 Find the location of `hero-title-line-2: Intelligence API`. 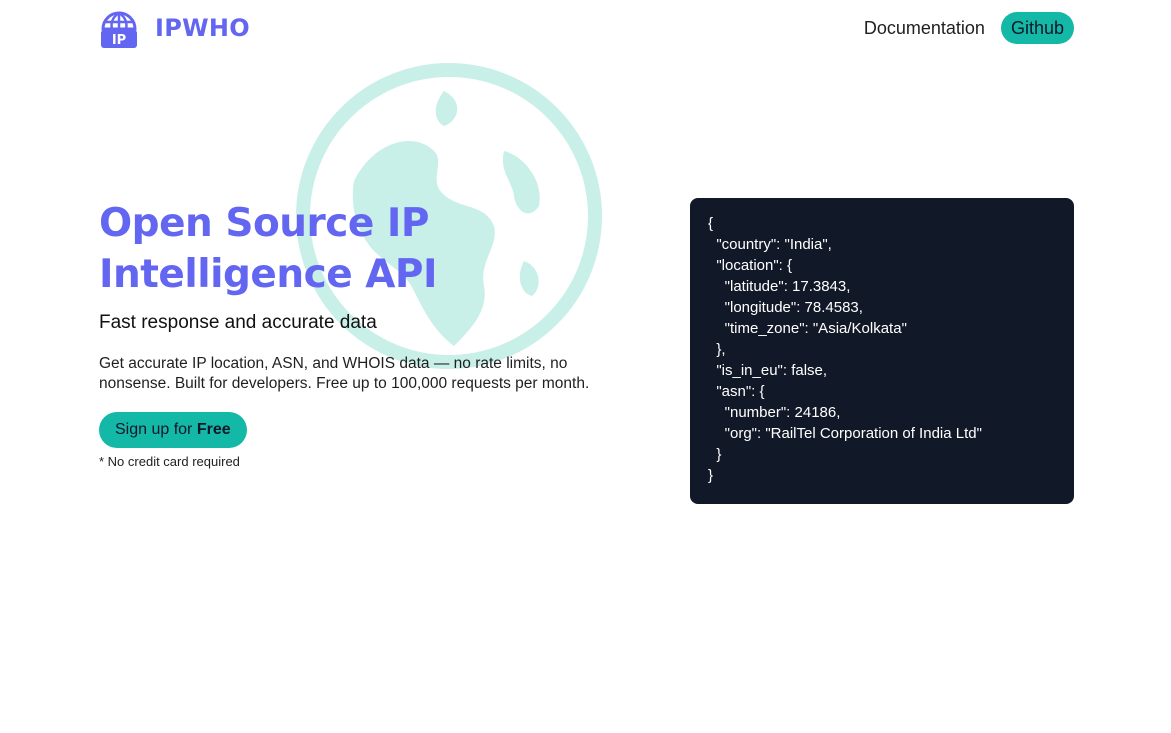

hero-title-line-2: Intelligence API is located at coordinates (268, 274).